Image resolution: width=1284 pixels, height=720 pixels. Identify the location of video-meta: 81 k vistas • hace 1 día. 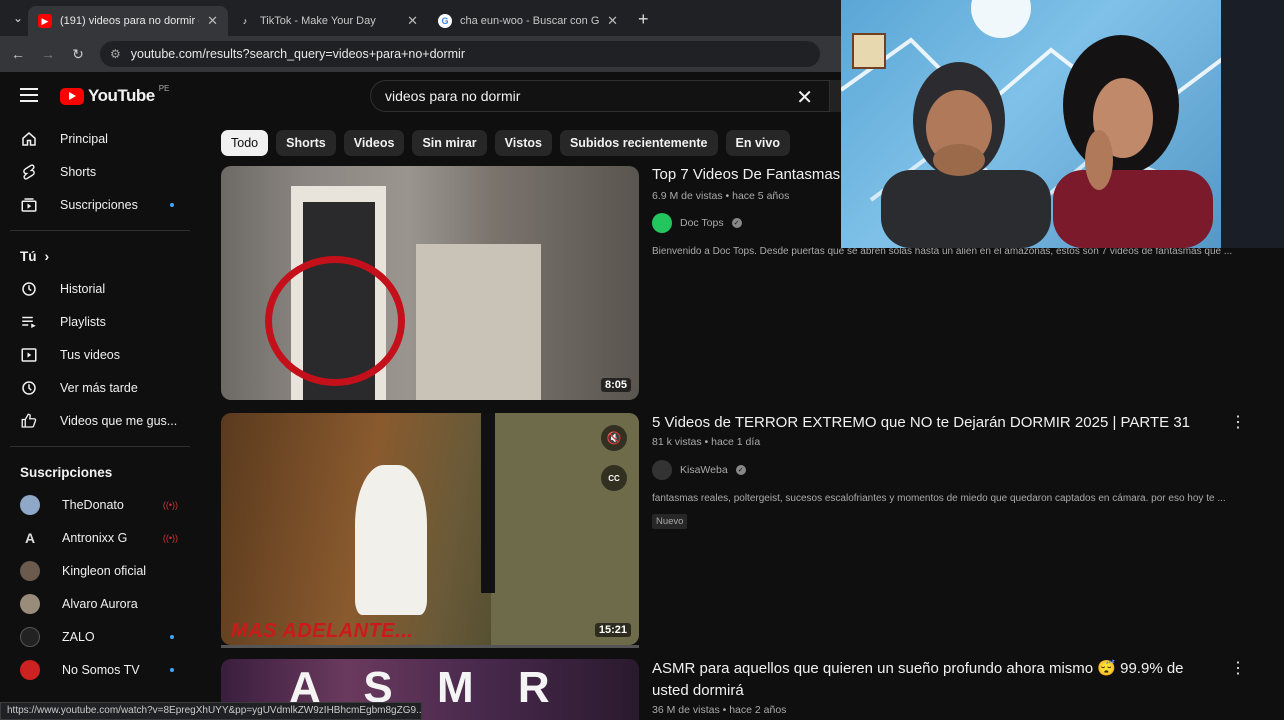
(706, 442).